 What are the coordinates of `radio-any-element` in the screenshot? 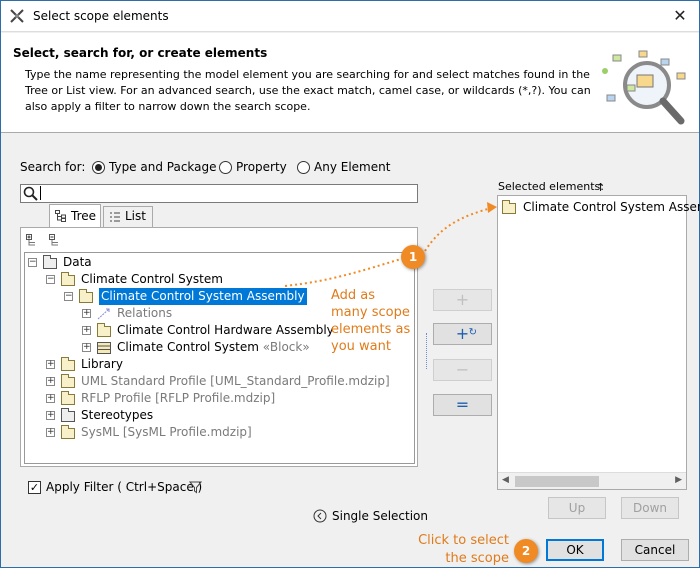 It's located at (303, 167).